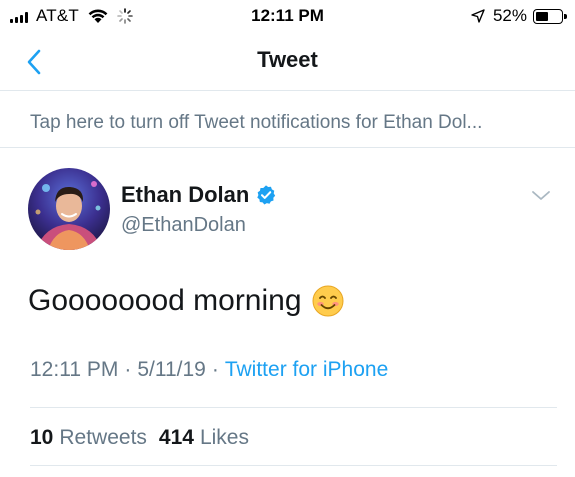  Describe the element at coordinates (287, 96) in the screenshot. I see `nav-divider` at that location.